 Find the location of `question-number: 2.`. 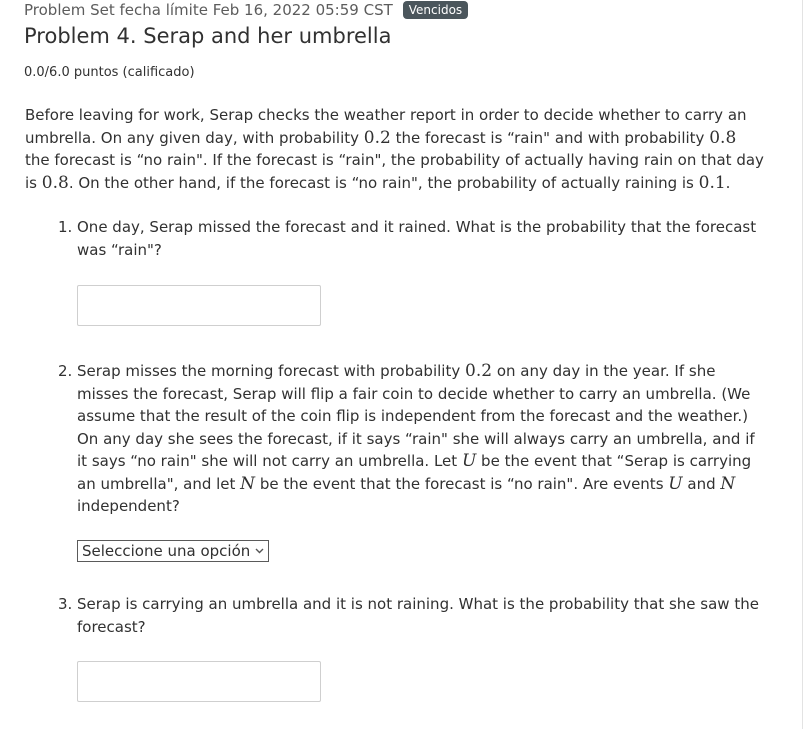

question-number: 2. is located at coordinates (65, 371).